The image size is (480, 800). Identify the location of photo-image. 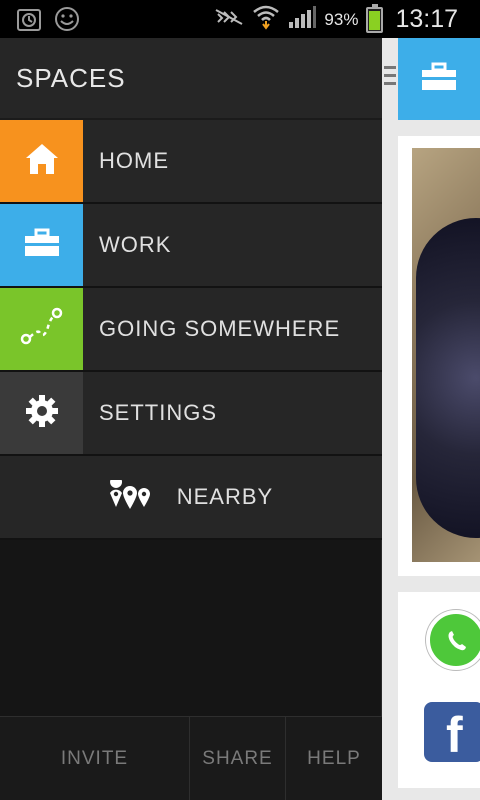
(446, 355).